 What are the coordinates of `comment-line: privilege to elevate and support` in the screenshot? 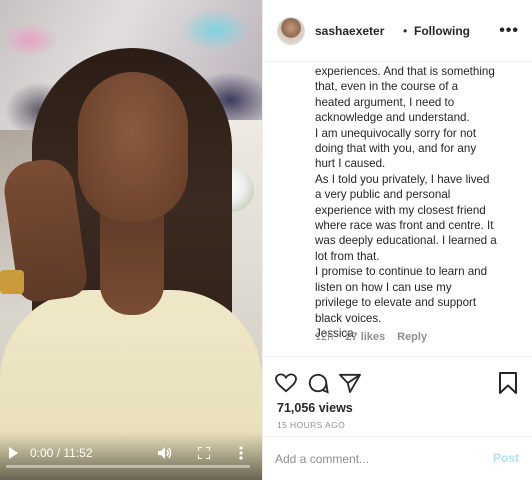 It's located at (396, 303).